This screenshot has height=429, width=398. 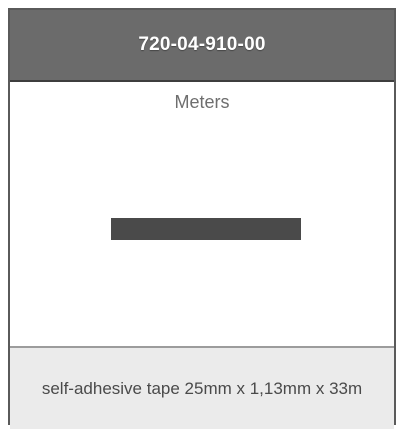 What do you see at coordinates (202, 102) in the screenshot?
I see `unit-label: Meters` at bounding box center [202, 102].